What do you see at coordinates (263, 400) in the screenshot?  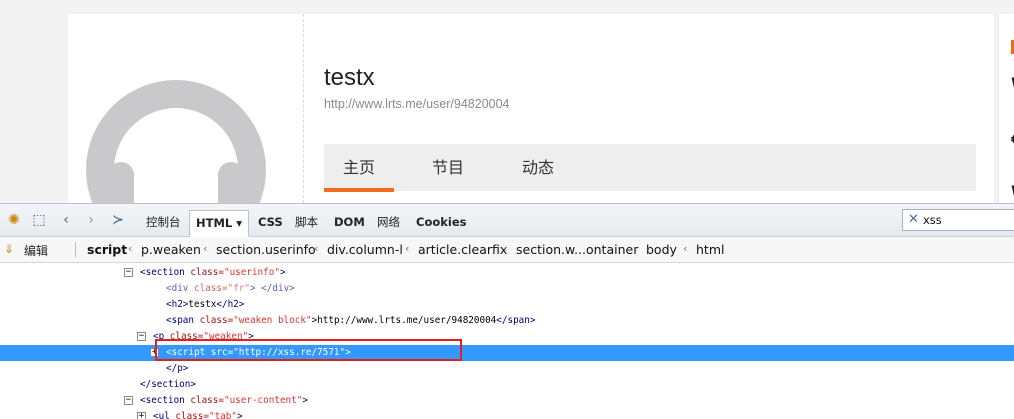 I see `code-token: "user-content"` at bounding box center [263, 400].